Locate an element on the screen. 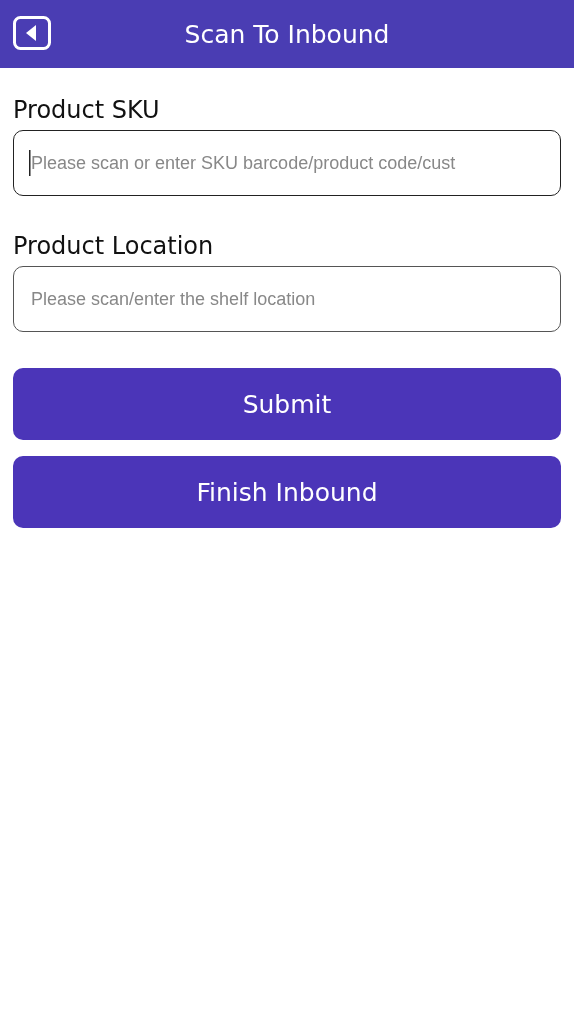  field-label: Product Location is located at coordinates (114, 246).